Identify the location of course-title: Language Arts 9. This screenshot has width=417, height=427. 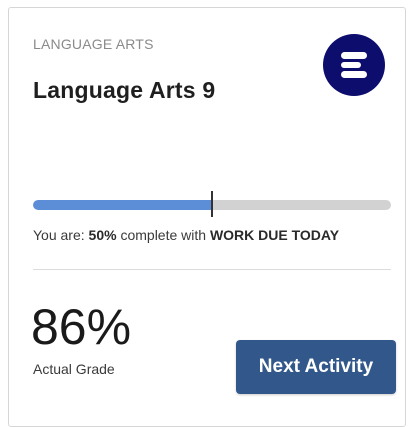
(124, 90).